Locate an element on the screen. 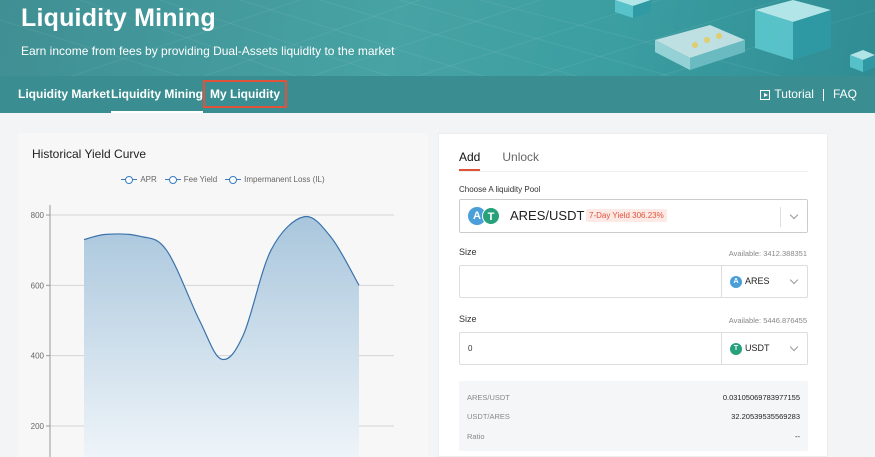 This screenshot has width=875, height=457. play-icon is located at coordinates (765, 94).